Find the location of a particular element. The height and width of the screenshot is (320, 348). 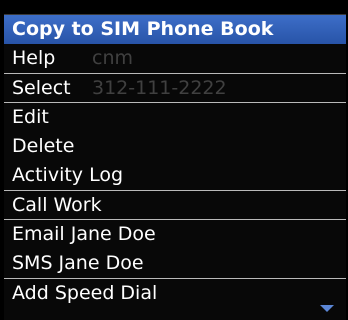

menu-item-label: Copy to SIM Phone Book is located at coordinates (143, 29).